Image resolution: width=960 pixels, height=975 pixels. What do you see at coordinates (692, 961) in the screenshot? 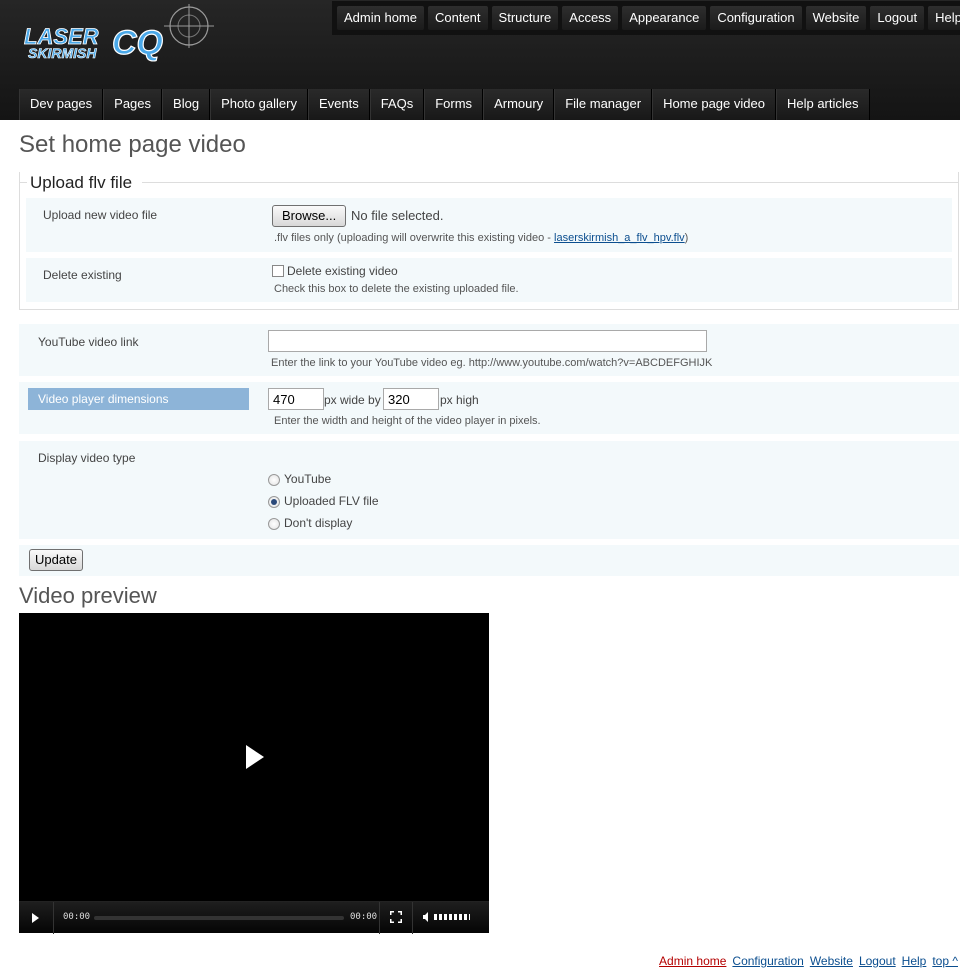
I see `footer-admin-home: Admin home` at bounding box center [692, 961].